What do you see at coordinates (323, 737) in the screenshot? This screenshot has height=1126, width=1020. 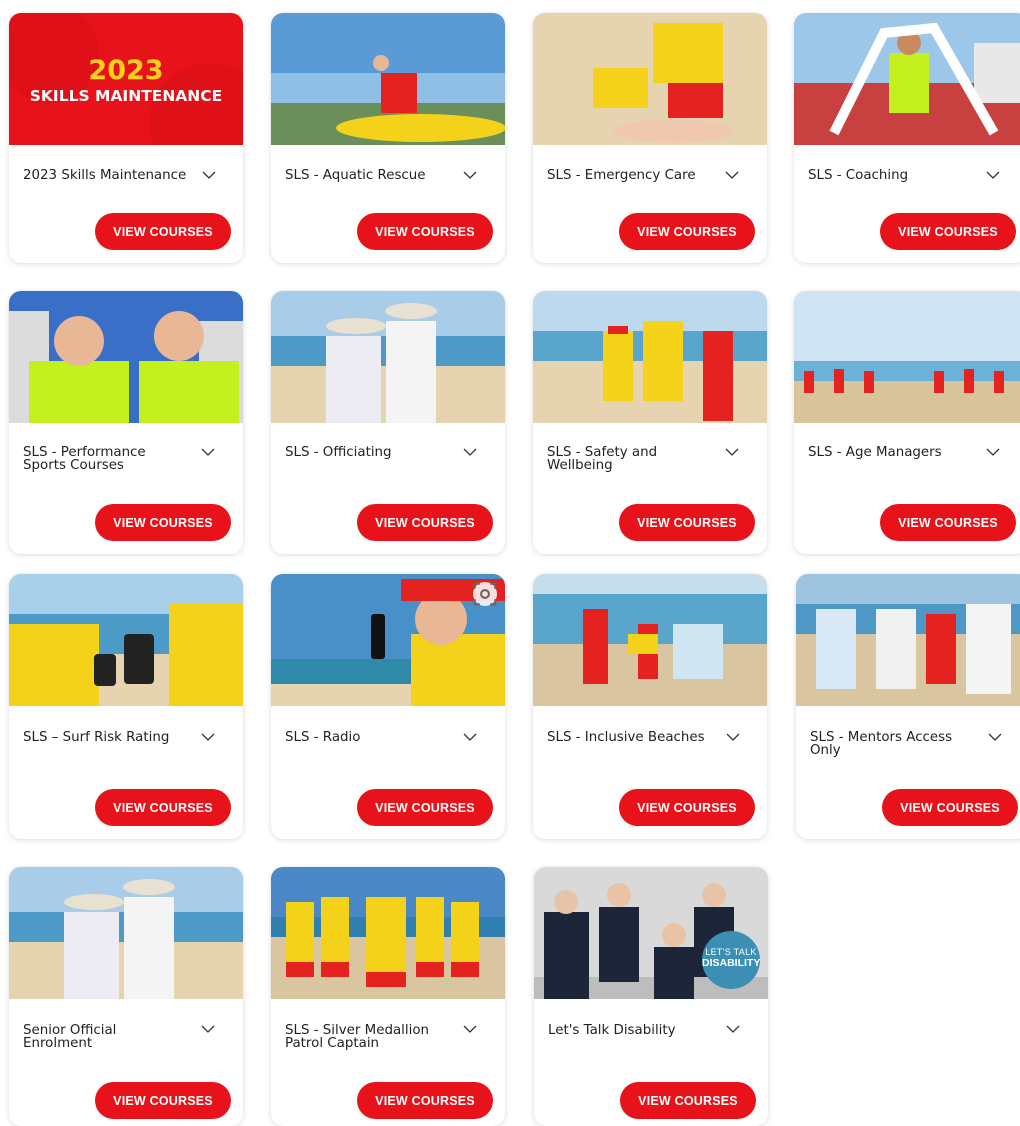 I see `card-title: SLS - Radio` at bounding box center [323, 737].